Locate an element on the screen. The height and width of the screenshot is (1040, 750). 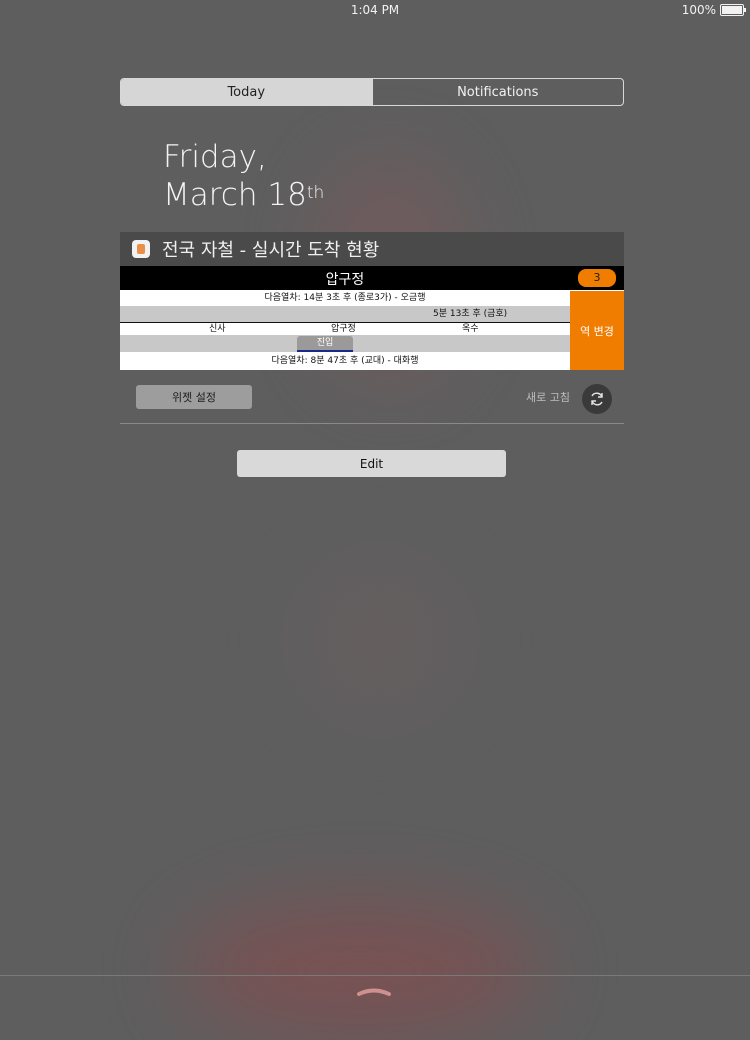
refresh-button is located at coordinates (597, 399).